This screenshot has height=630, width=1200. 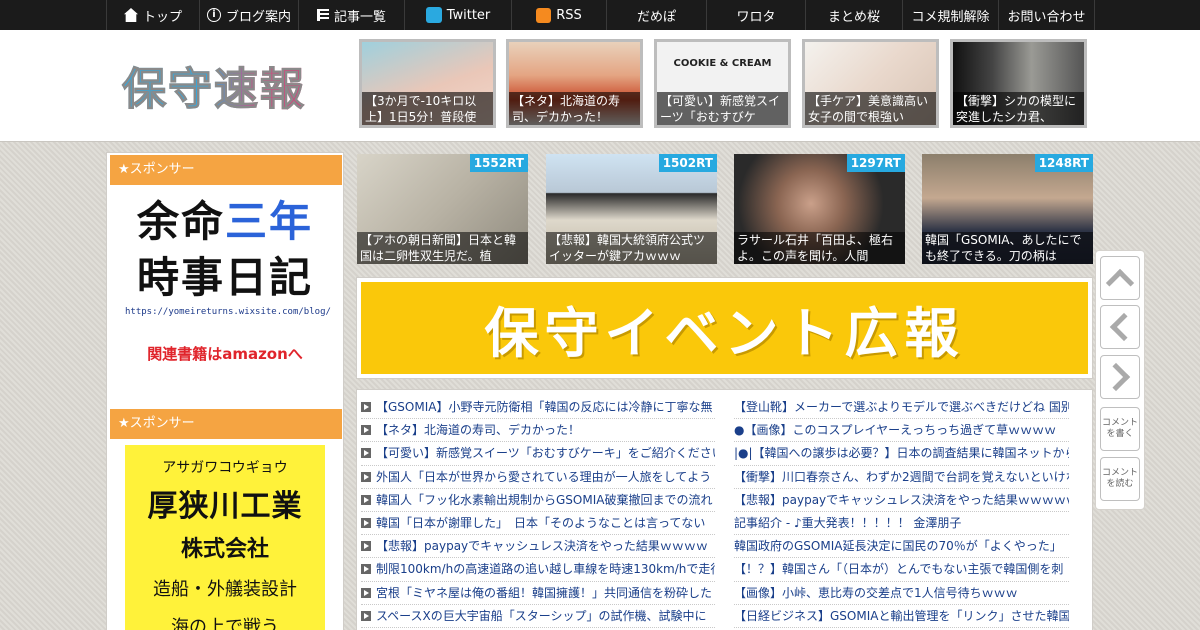 What do you see at coordinates (538, 431) in the screenshot?
I see `list-item: 【ネタ】北海道の寿司、デカかった！` at bounding box center [538, 431].